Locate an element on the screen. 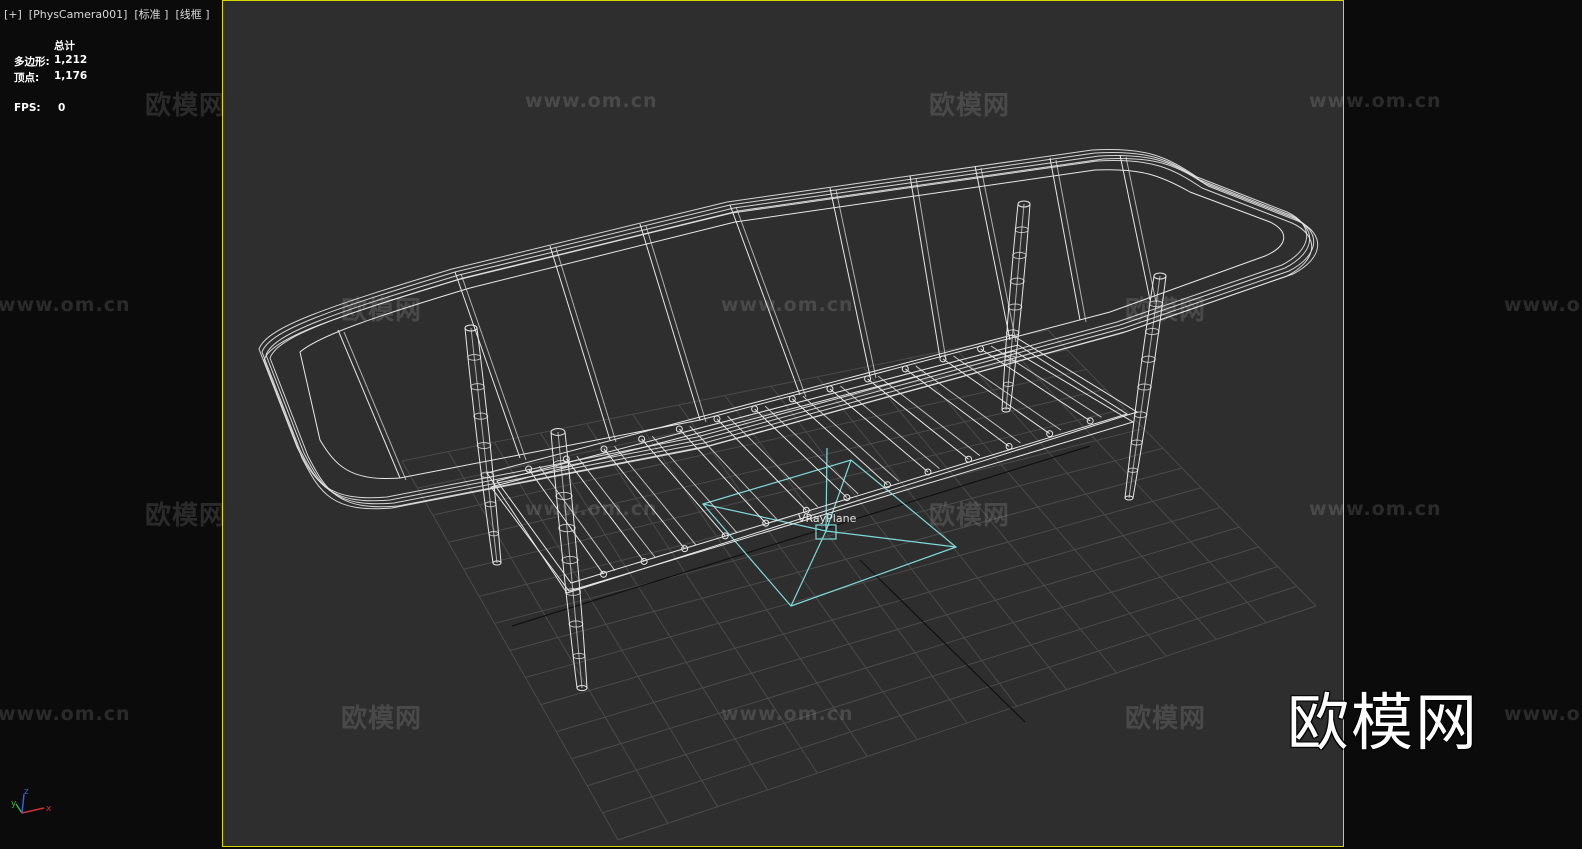  fps-label: FPS: is located at coordinates (27, 108).